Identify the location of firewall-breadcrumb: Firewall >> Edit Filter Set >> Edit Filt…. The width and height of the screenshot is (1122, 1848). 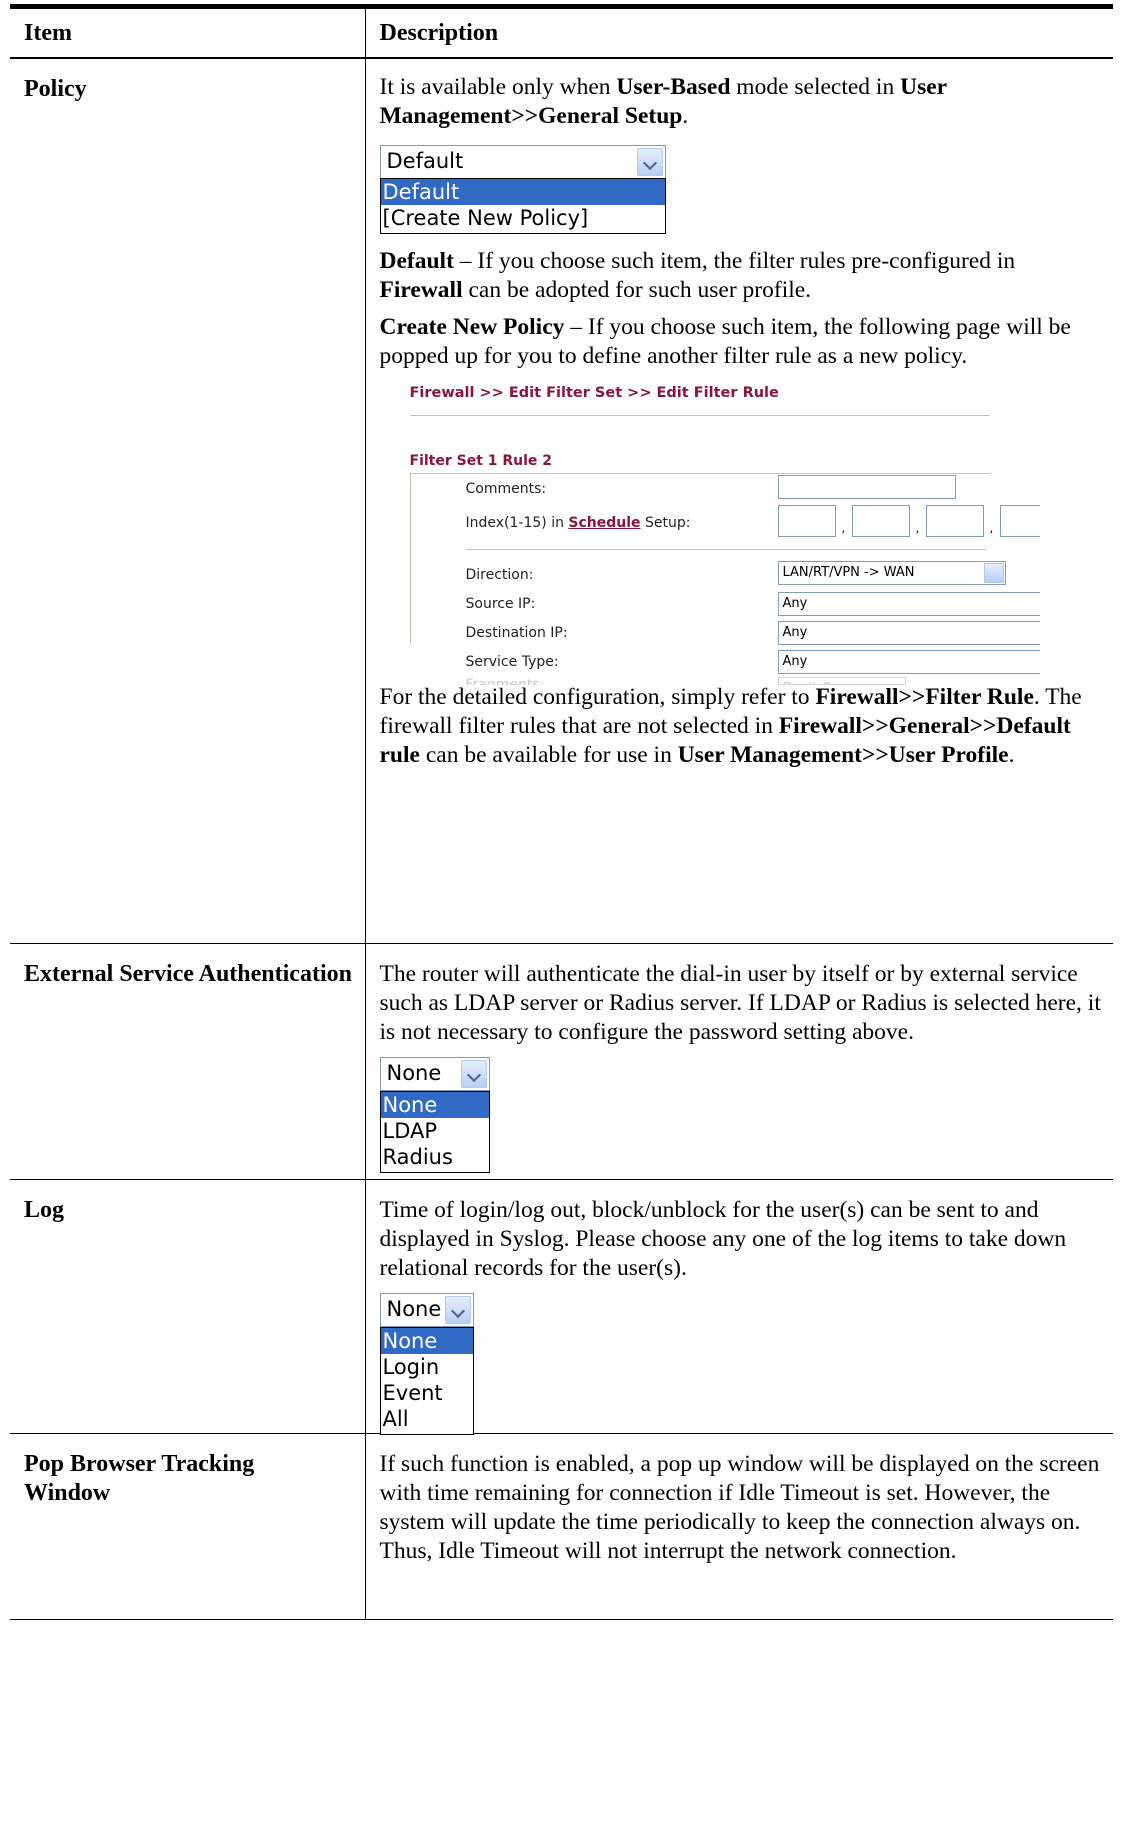
(594, 393).